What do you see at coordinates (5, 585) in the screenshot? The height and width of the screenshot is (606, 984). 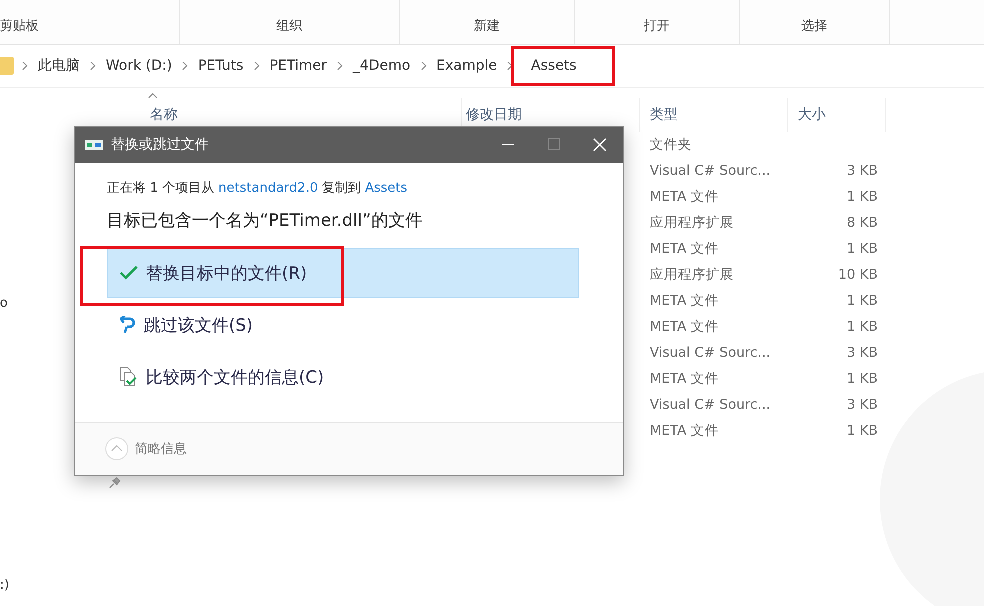 I see `sidebar-text: :)` at bounding box center [5, 585].